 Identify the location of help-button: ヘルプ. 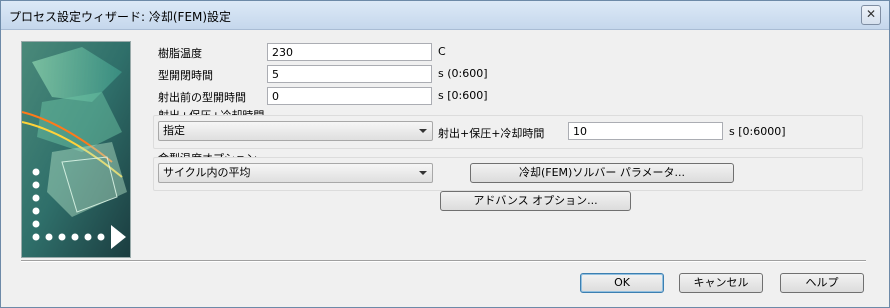
(822, 283).